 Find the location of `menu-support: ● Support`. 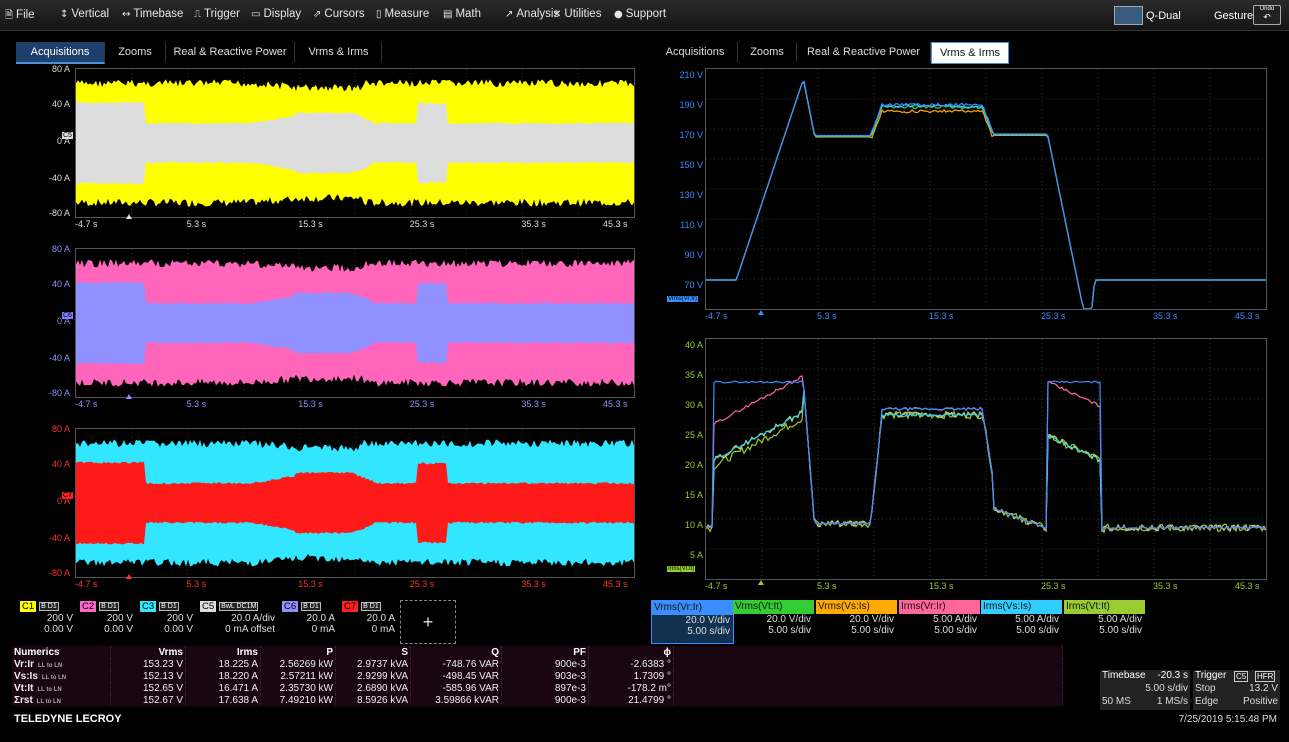

menu-support: ● Support is located at coordinates (640, 14).